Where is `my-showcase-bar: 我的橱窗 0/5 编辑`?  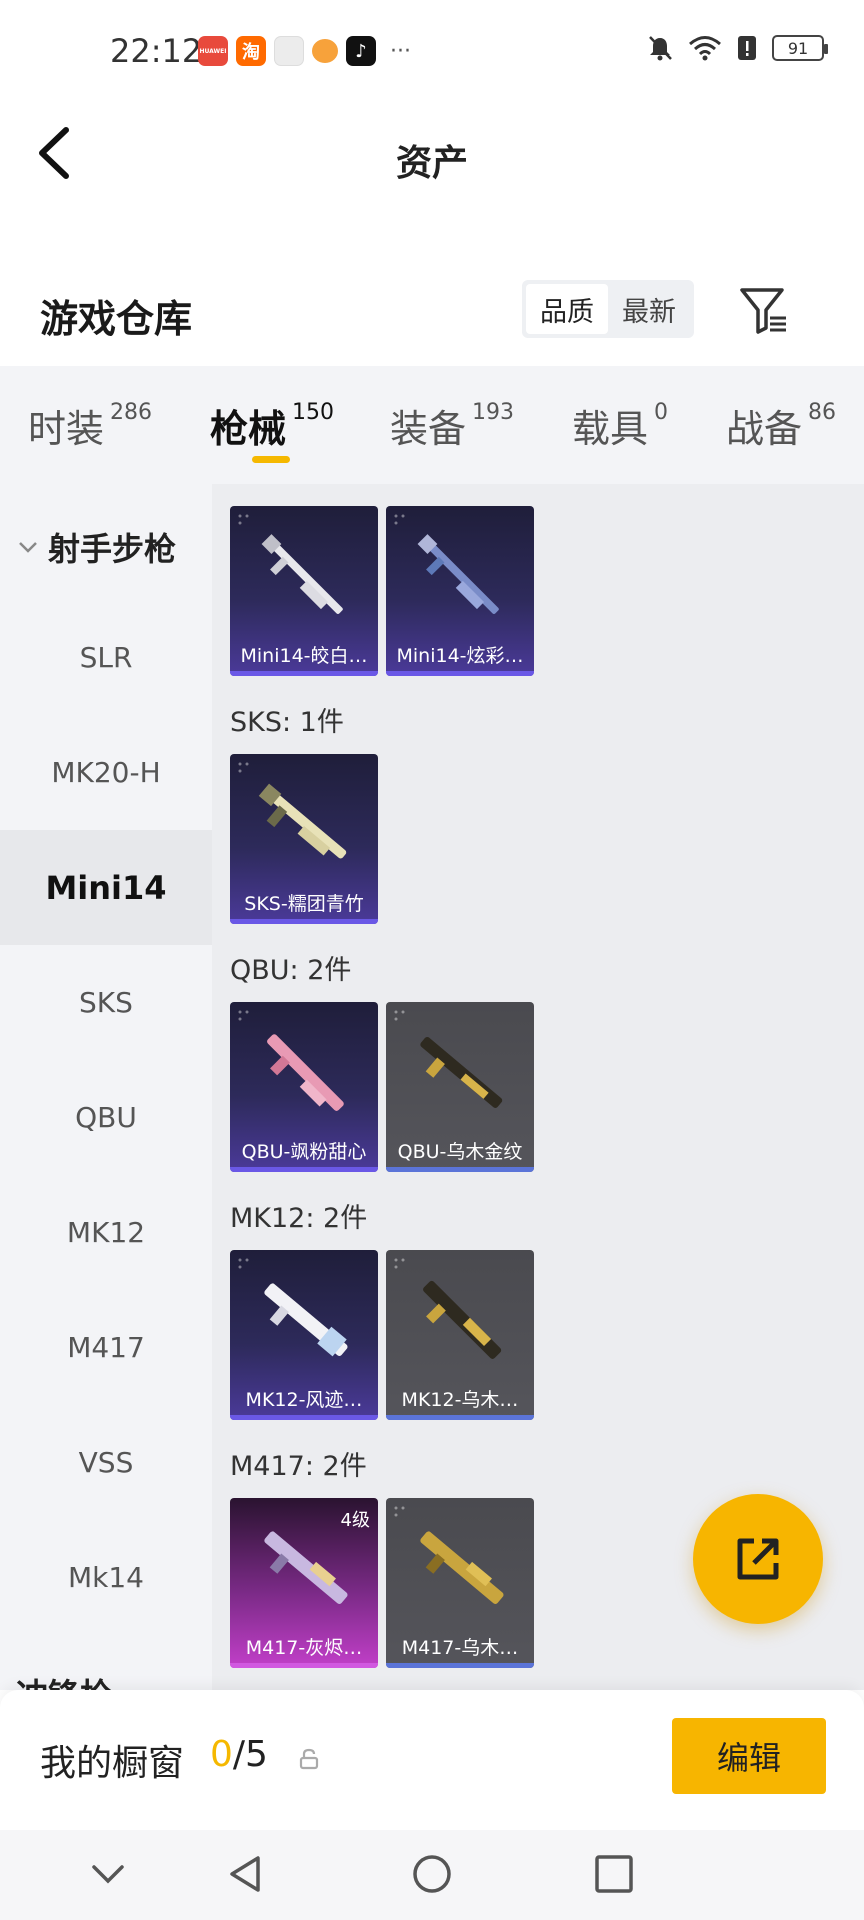 my-showcase-bar: 我的橱窗 0/5 编辑 is located at coordinates (432, 1760).